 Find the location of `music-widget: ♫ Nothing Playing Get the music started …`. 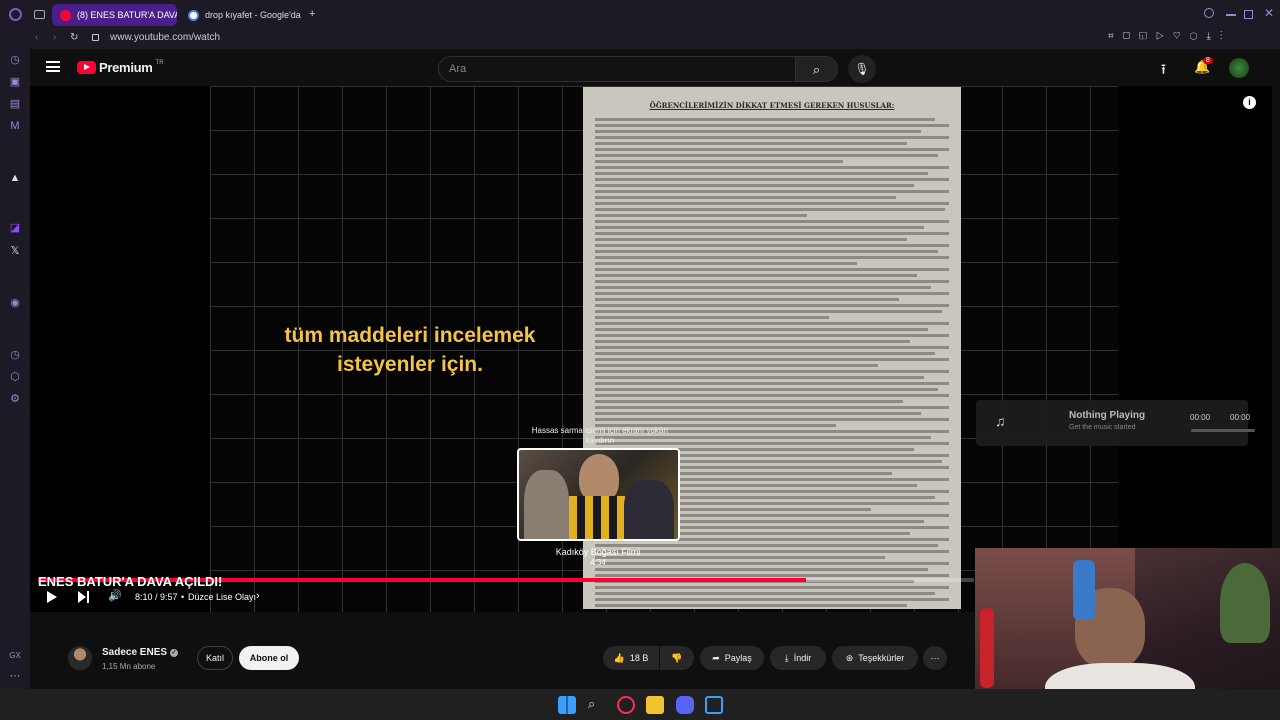

music-widget: ♫ Nothing Playing Get the music started … is located at coordinates (1115, 423).